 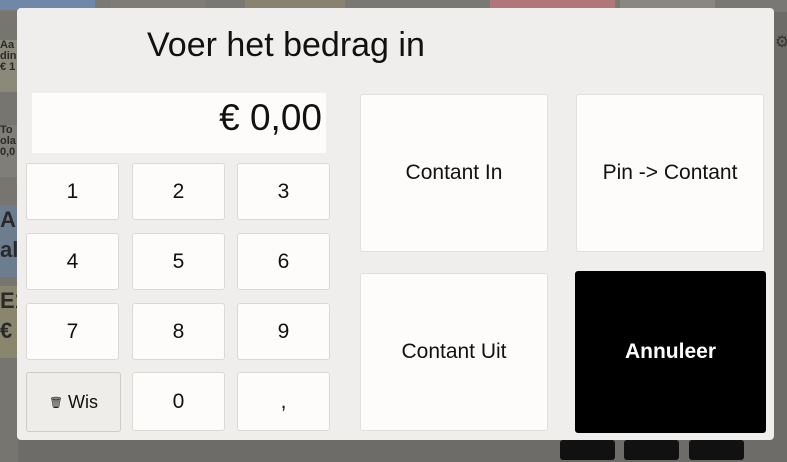 I want to click on clear-button-label: Wis, so click(x=82, y=401).